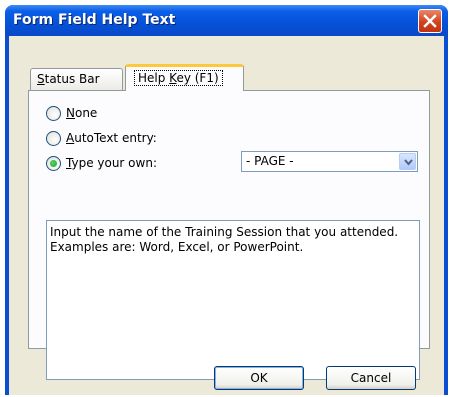 The image size is (453, 397). What do you see at coordinates (41, 79) in the screenshot?
I see `tab-label-mnemonic: S` at bounding box center [41, 79].